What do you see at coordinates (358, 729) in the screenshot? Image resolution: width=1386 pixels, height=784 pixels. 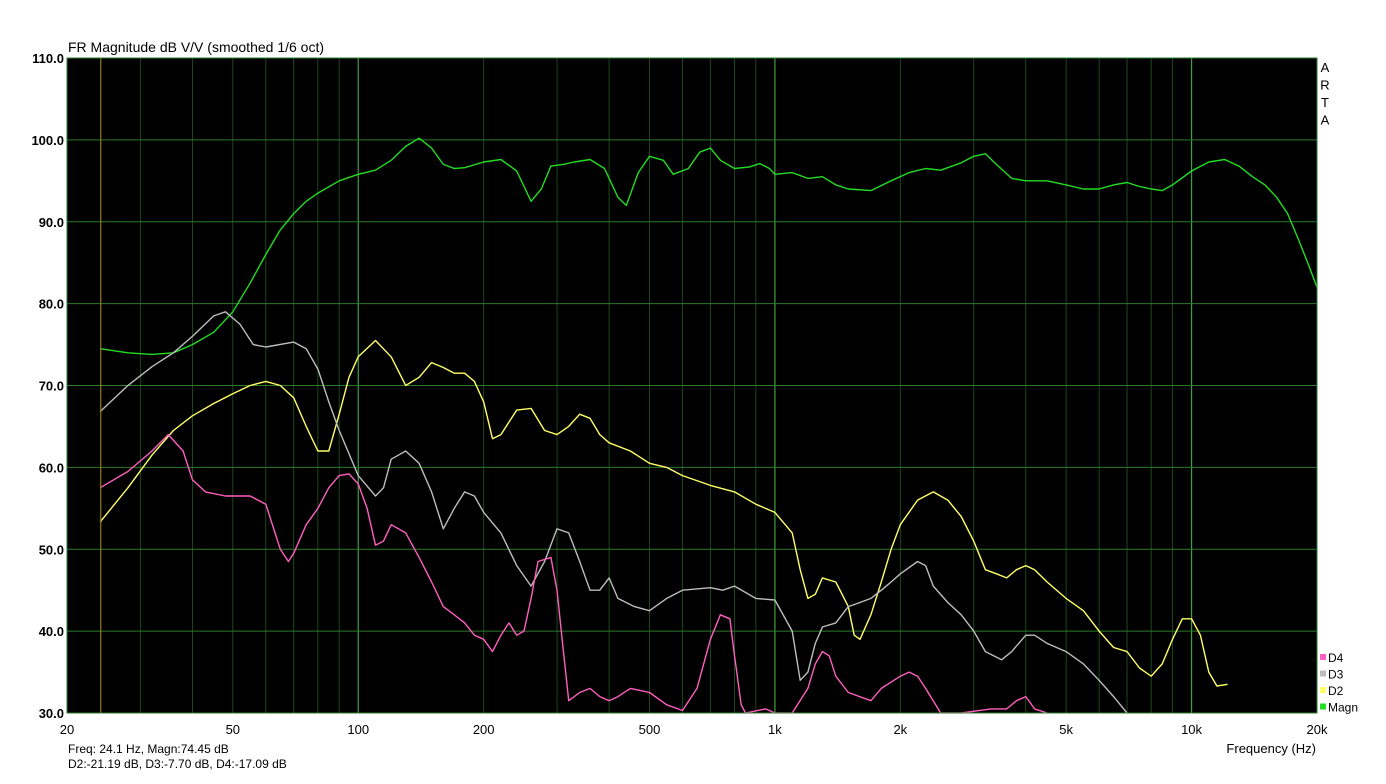 I see `x-tick-label: 100` at bounding box center [358, 729].